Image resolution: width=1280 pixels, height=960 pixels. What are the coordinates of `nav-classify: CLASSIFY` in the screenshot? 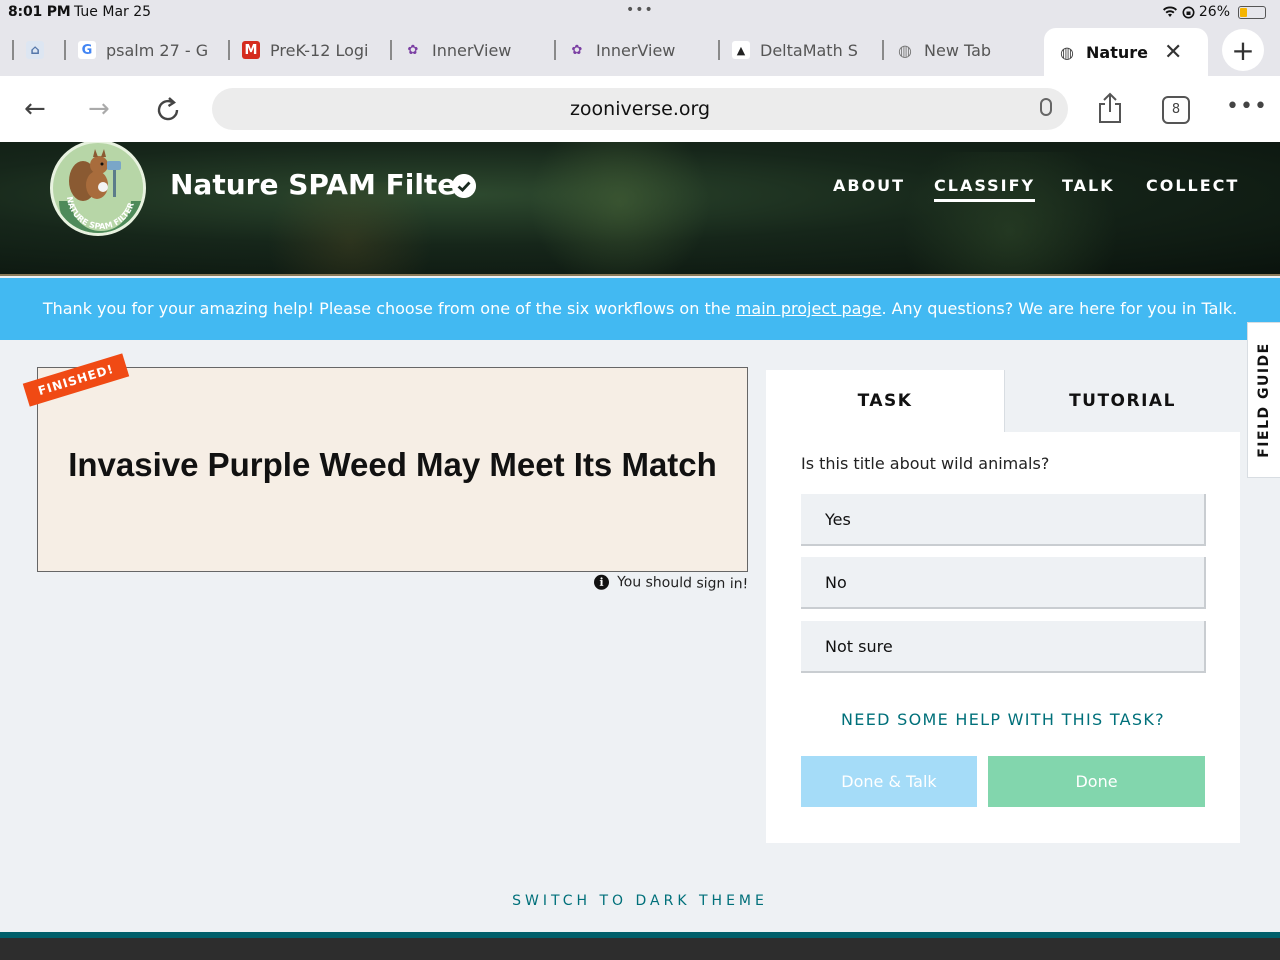 It's located at (985, 189).